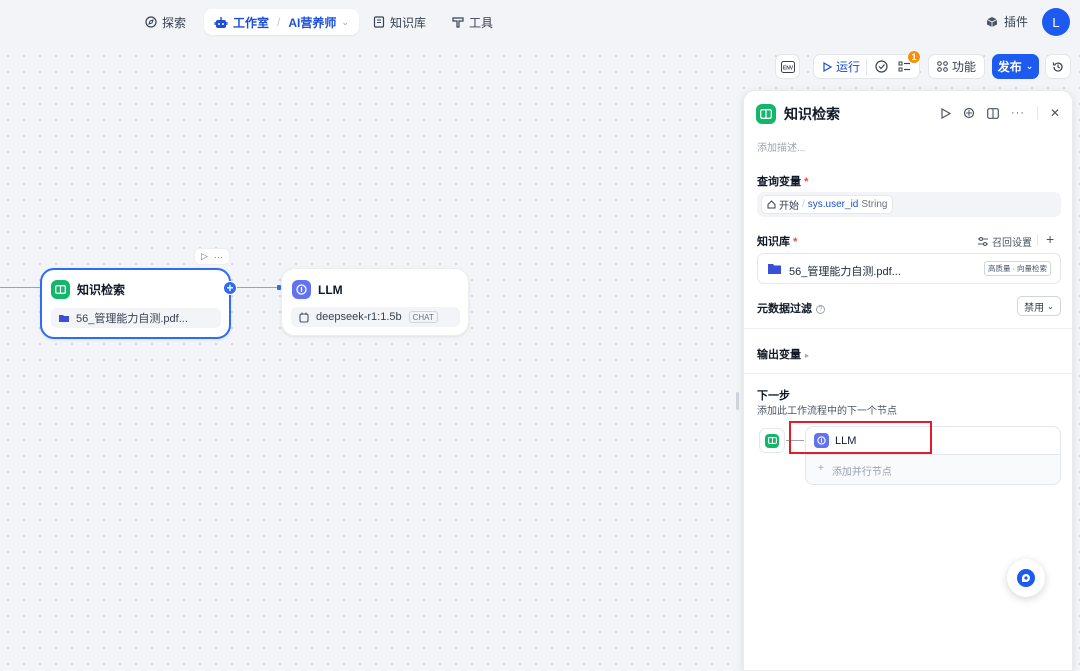 This screenshot has height=671, width=1080. What do you see at coordinates (909, 204) in the screenshot?
I see `query-var-field: 开始 / sys.user_id String` at bounding box center [909, 204].